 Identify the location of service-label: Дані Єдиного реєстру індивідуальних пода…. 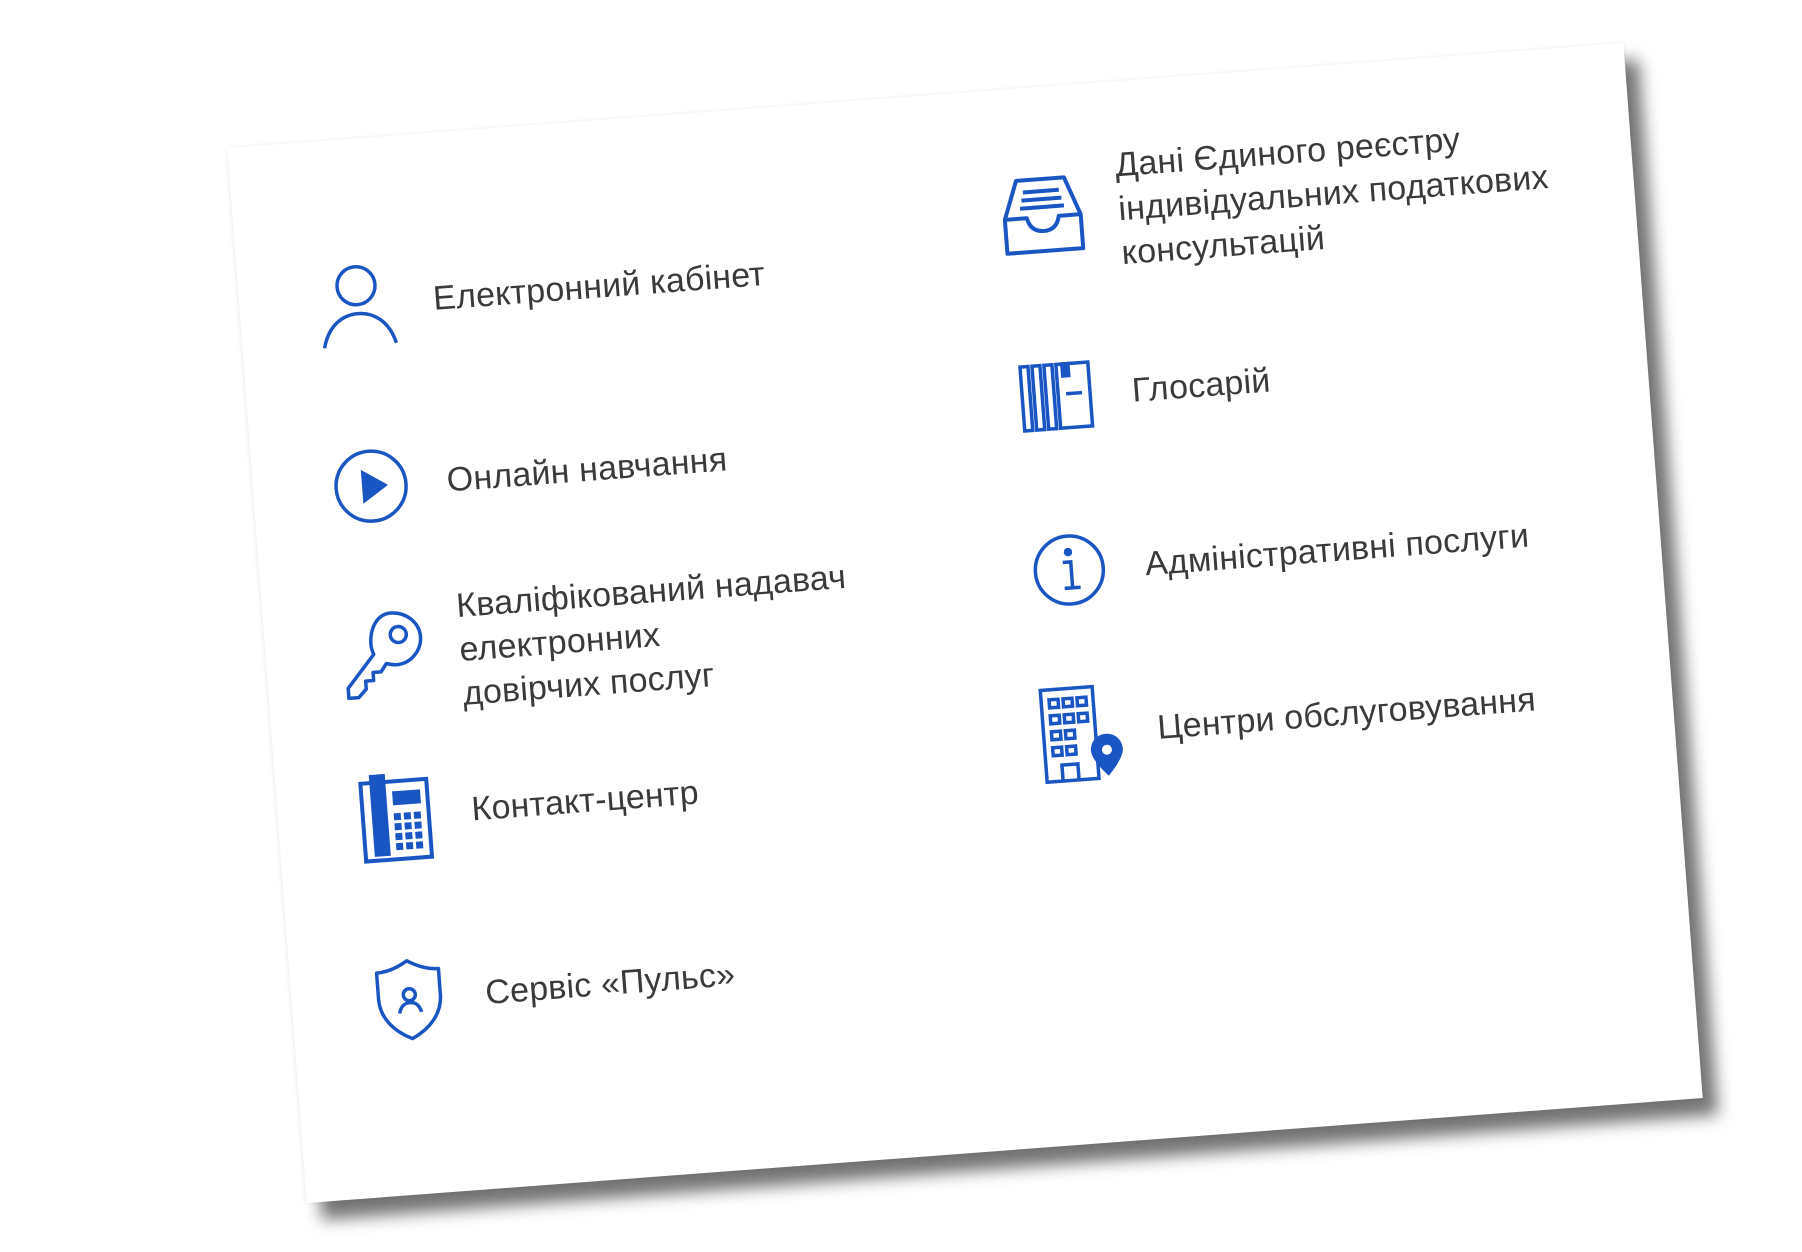
(1333, 193).